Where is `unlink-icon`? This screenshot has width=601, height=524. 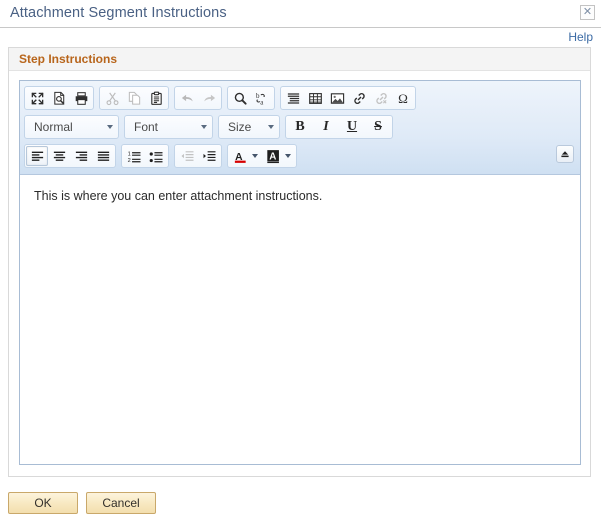
unlink-icon is located at coordinates (381, 98).